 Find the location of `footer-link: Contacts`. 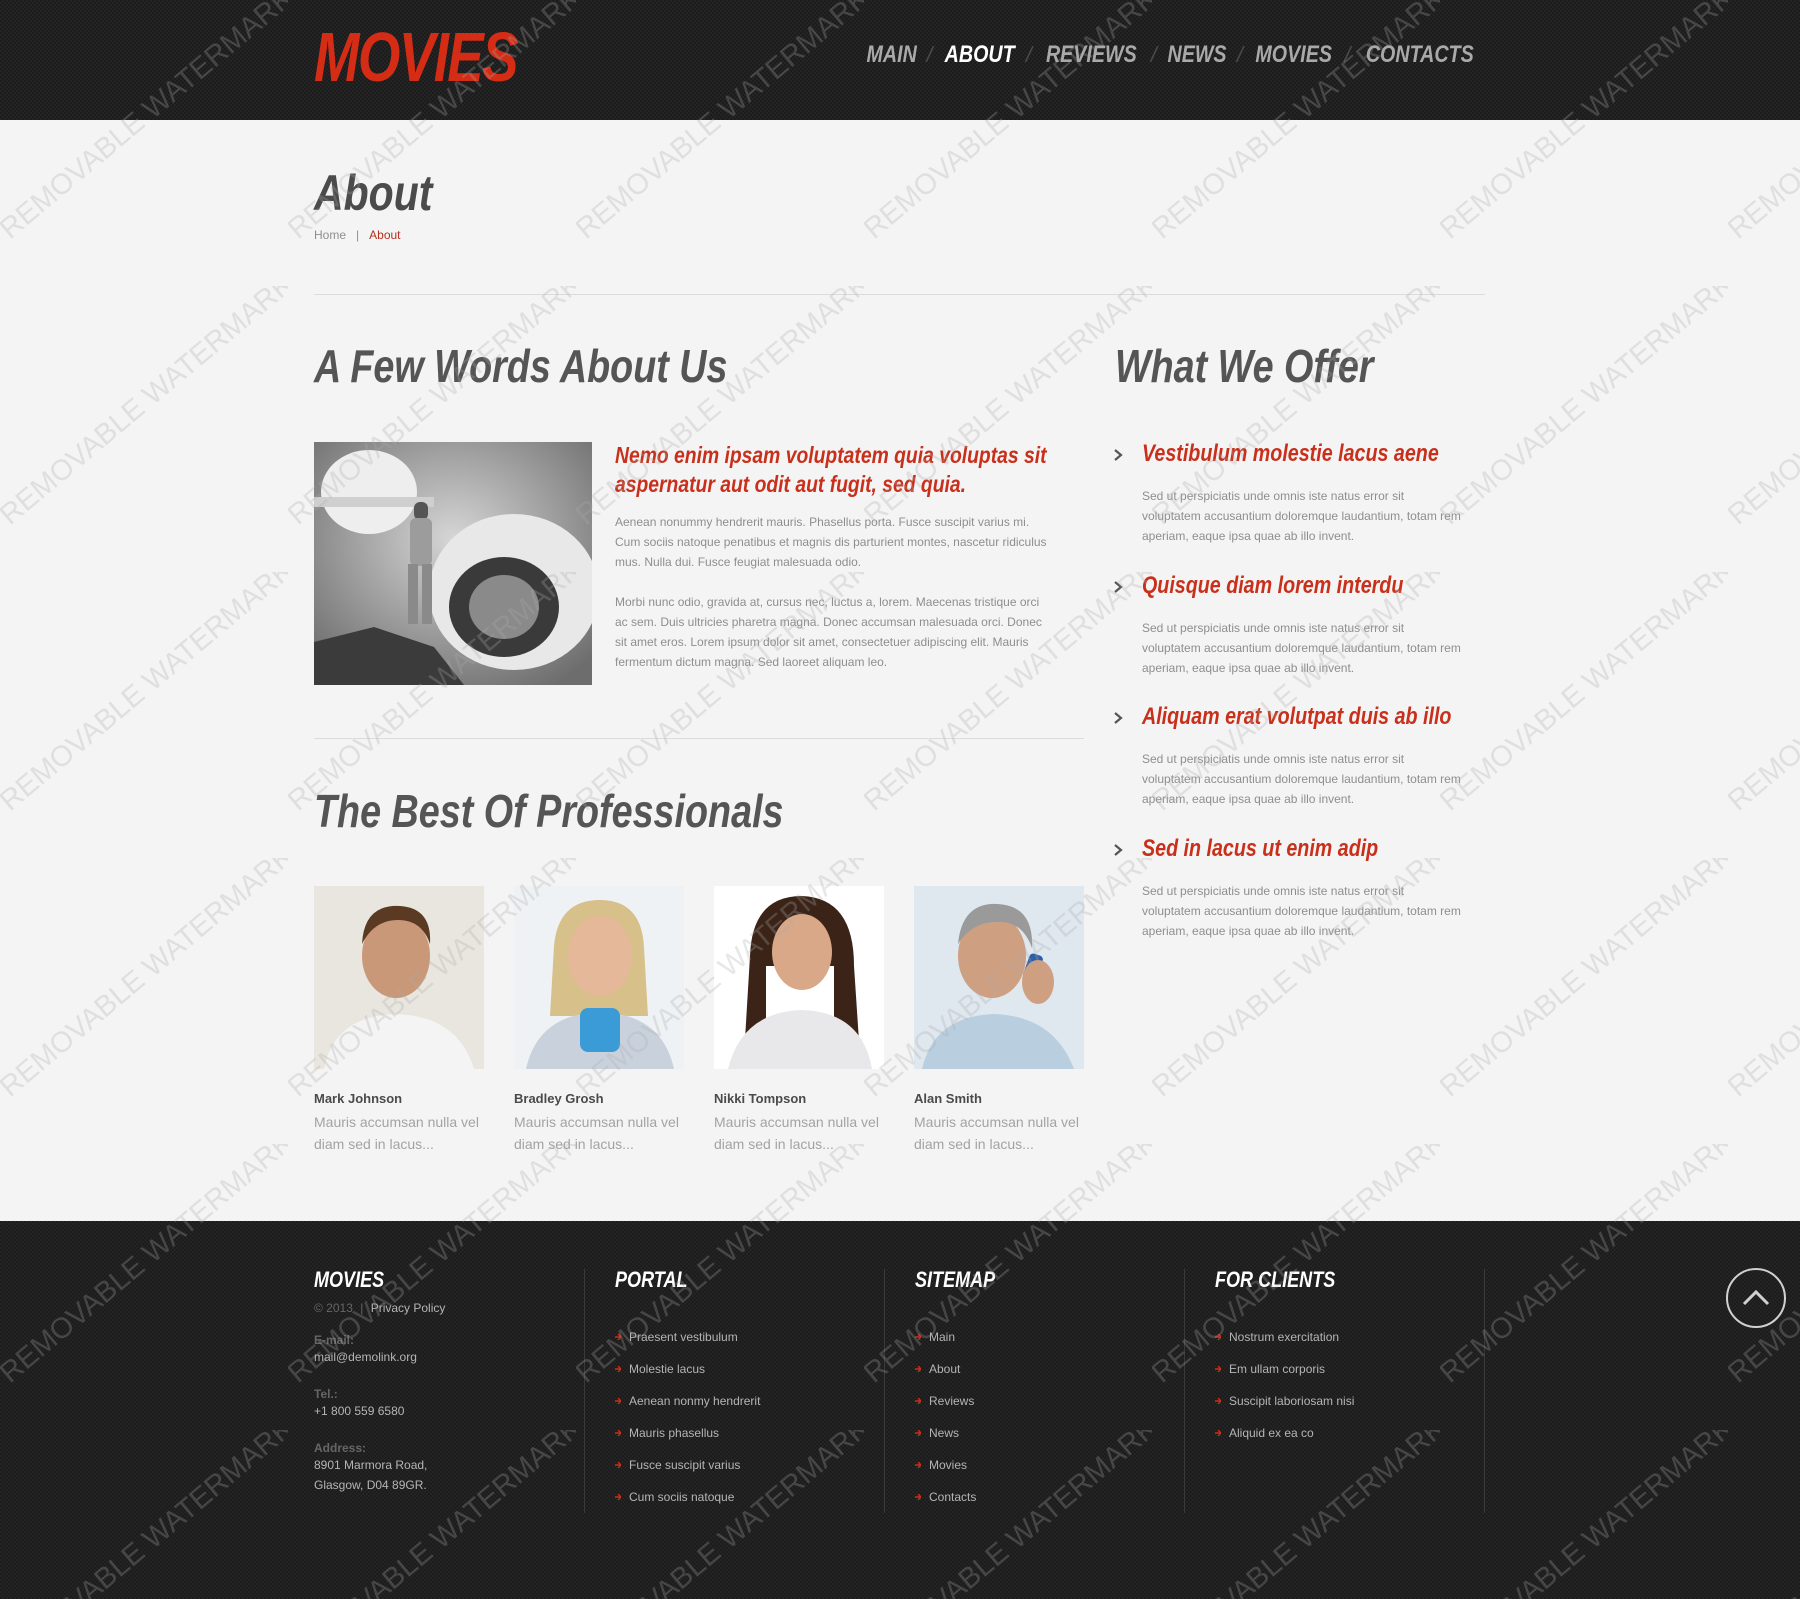

footer-link: Contacts is located at coordinates (964, 1497).